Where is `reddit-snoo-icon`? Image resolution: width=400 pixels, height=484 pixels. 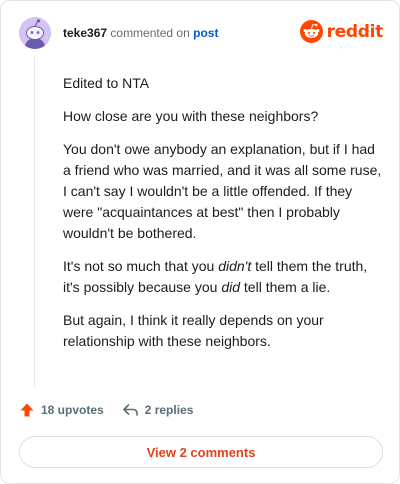
reddit-snoo-icon is located at coordinates (311, 31).